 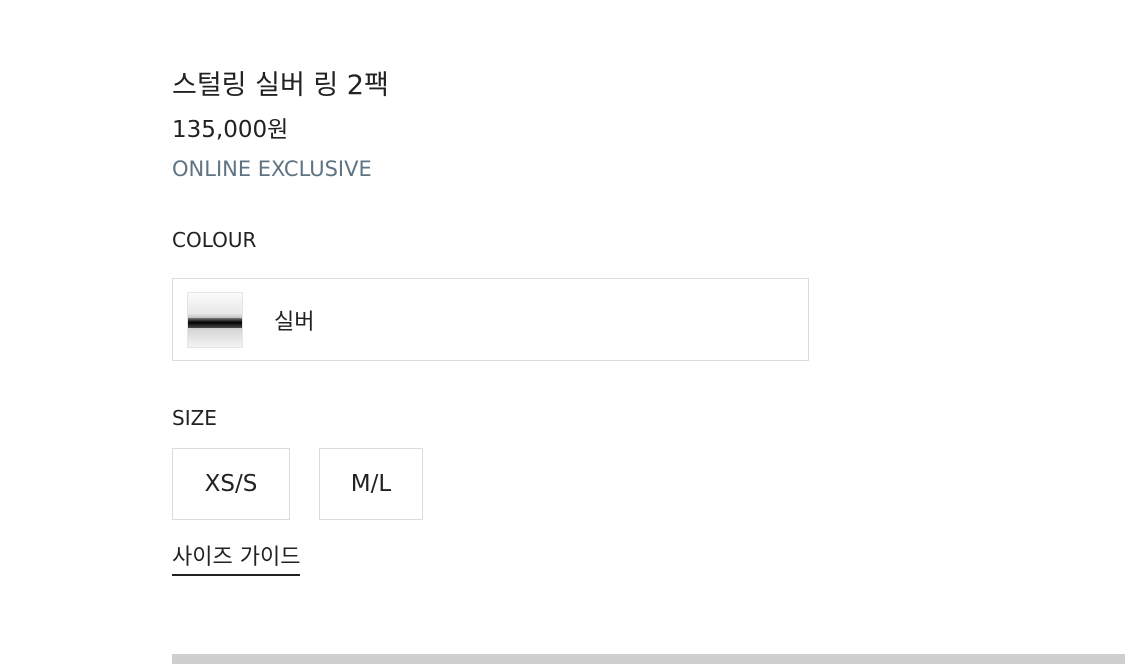 What do you see at coordinates (230, 130) in the screenshot?
I see `product-price: 135,000원` at bounding box center [230, 130].